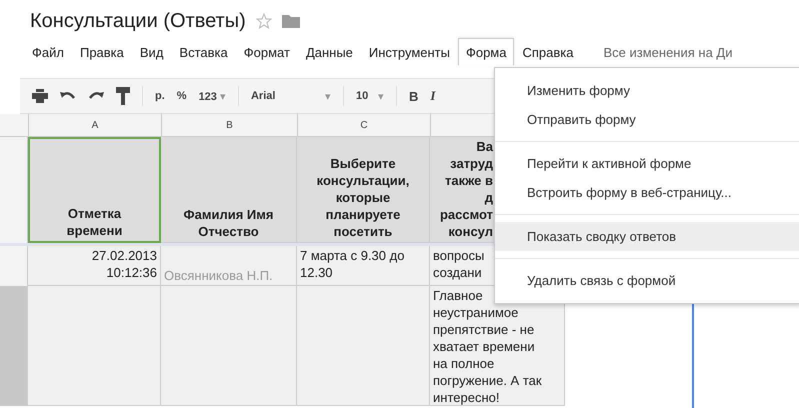 This screenshot has width=799, height=408. Describe the element at coordinates (138, 21) in the screenshot. I see `document-title: Консультации (Ответы)` at that location.